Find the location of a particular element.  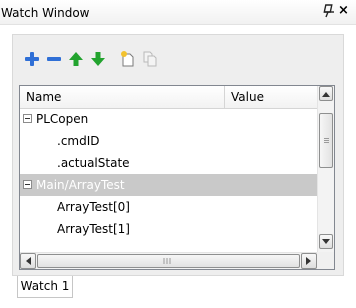

row-name: PLCopen is located at coordinates (62, 119).